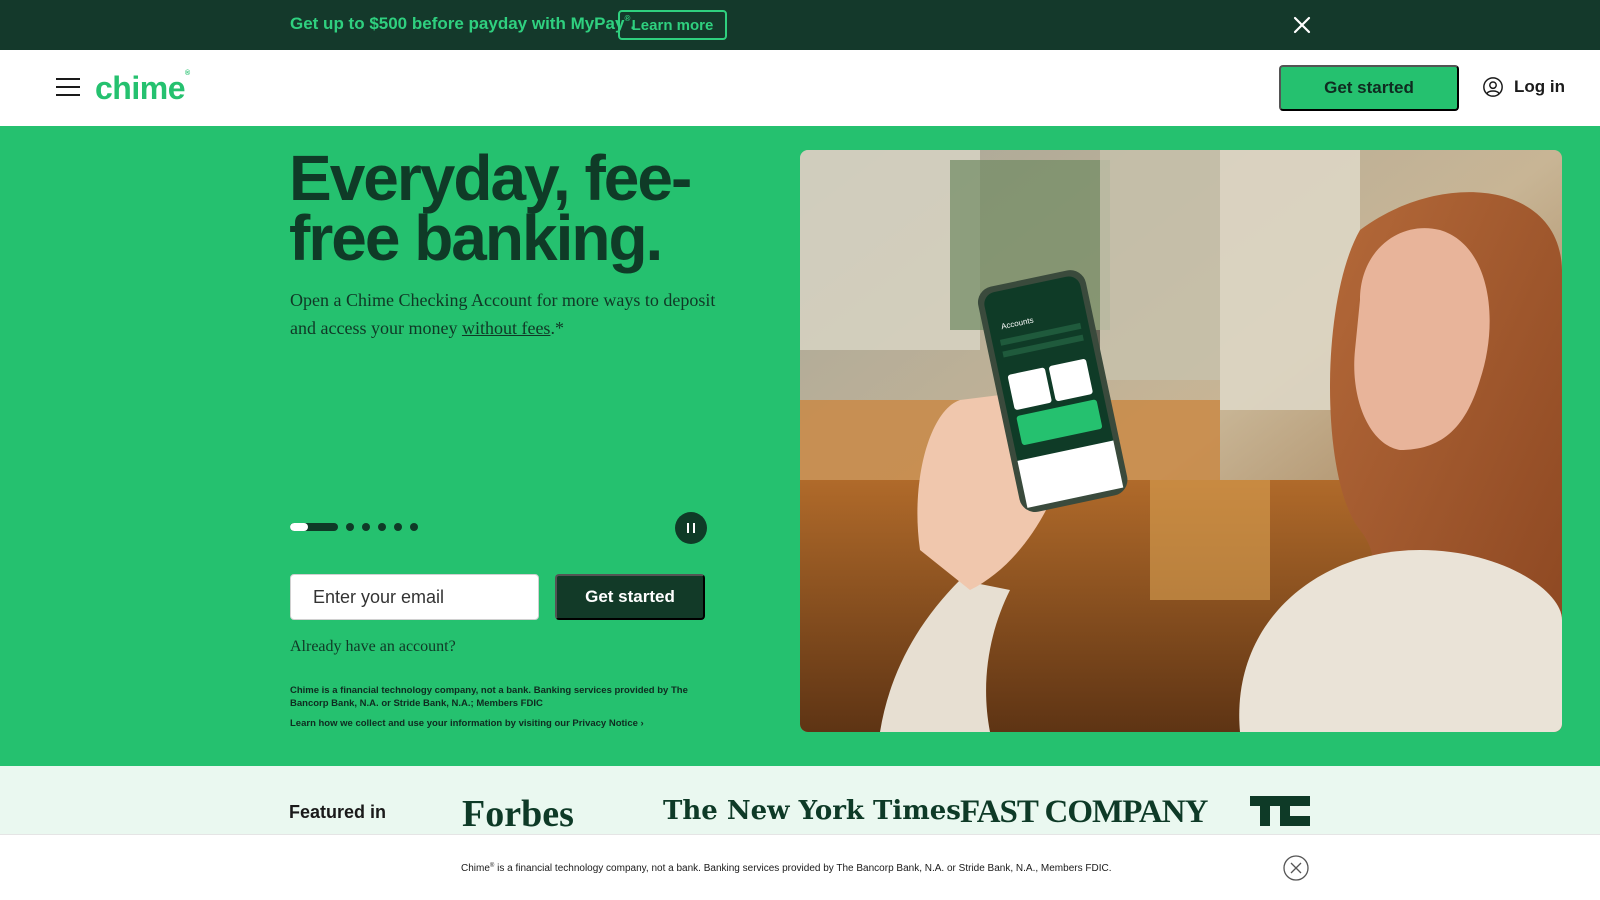  What do you see at coordinates (1369, 88) in the screenshot?
I see `header-get-started-button: Get started` at bounding box center [1369, 88].